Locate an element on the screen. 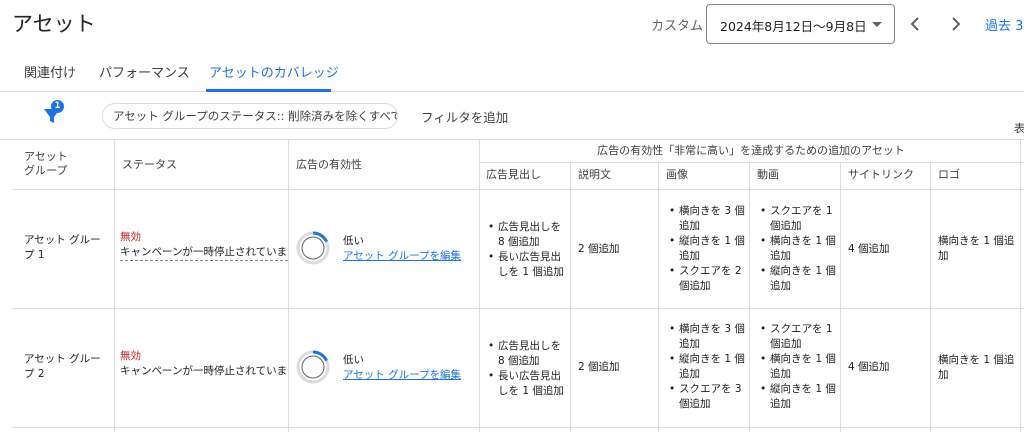  previous-period-button is located at coordinates (915, 24).